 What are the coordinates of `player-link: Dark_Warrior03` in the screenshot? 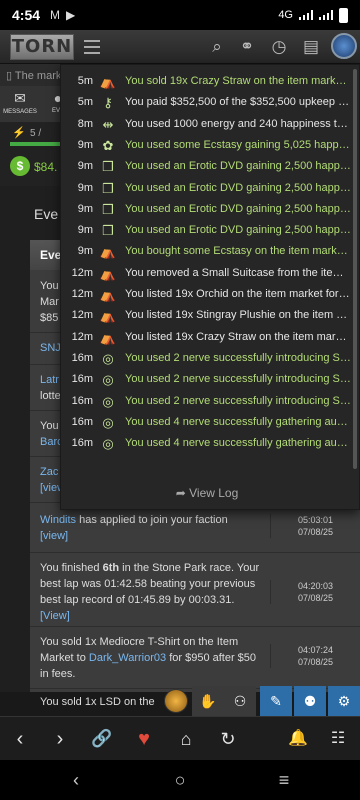 It's located at (127, 658).